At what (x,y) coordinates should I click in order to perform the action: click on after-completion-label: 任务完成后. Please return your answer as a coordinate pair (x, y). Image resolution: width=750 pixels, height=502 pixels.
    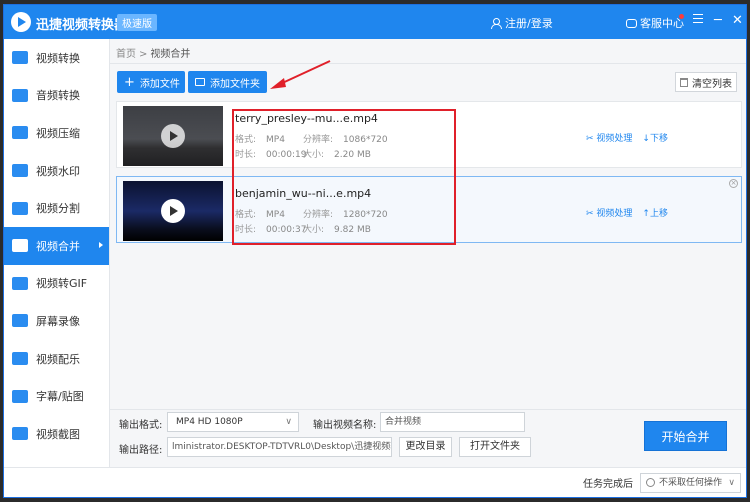
    Looking at the image, I should click on (608, 484).